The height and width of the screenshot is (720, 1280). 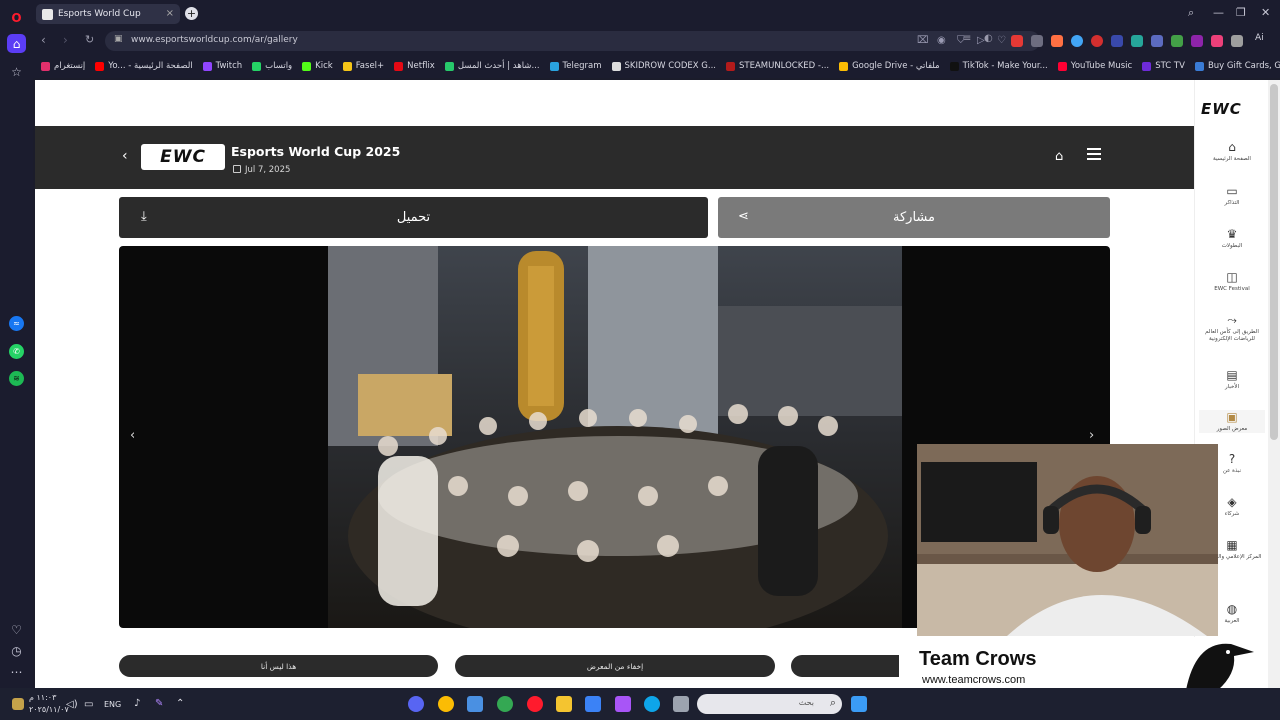 I want to click on sidebar-item-home: ⌂ الصفحة الرئيسية, so click(x=1232, y=151).